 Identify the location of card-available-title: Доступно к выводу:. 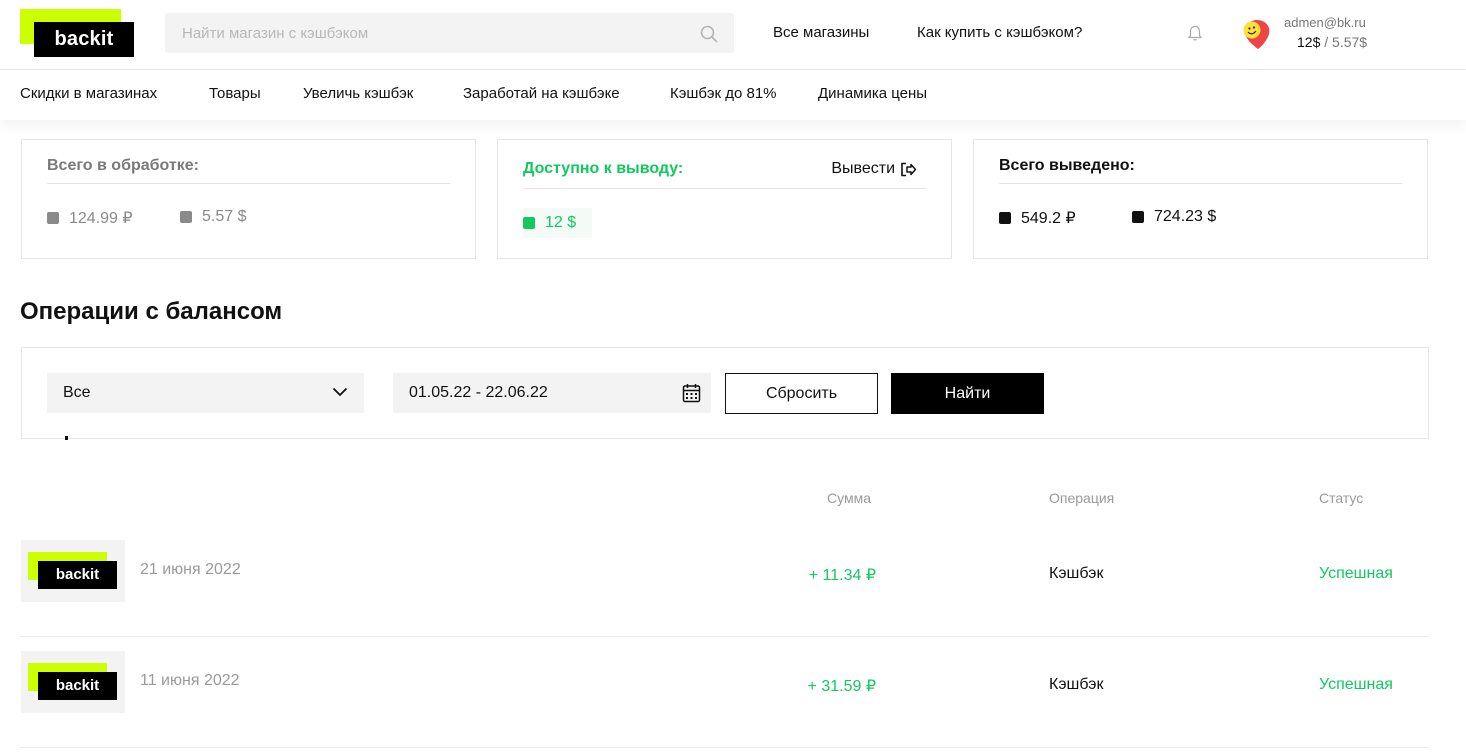
(603, 168).